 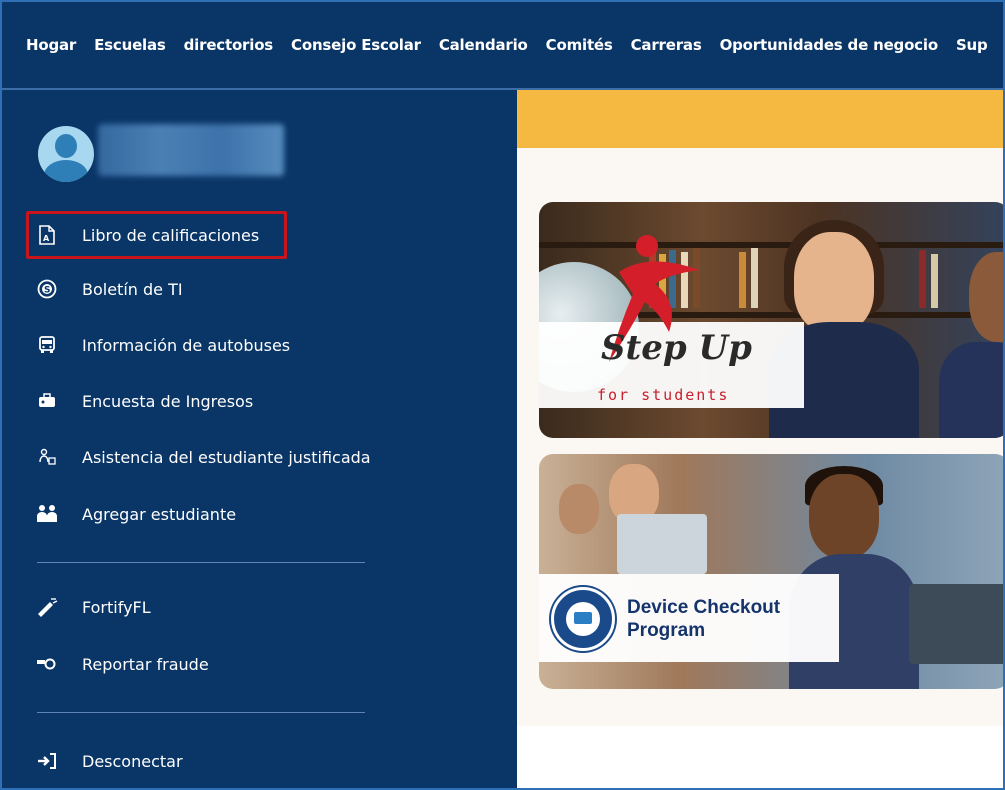 I want to click on student-shirt, so click(x=971, y=390).